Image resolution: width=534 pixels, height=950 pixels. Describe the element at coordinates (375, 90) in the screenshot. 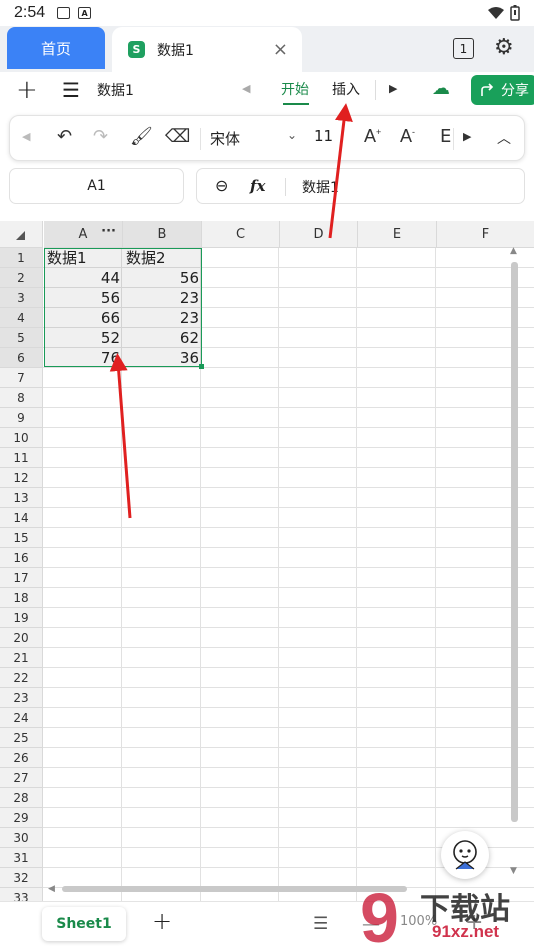

I see `menu-divider` at that location.